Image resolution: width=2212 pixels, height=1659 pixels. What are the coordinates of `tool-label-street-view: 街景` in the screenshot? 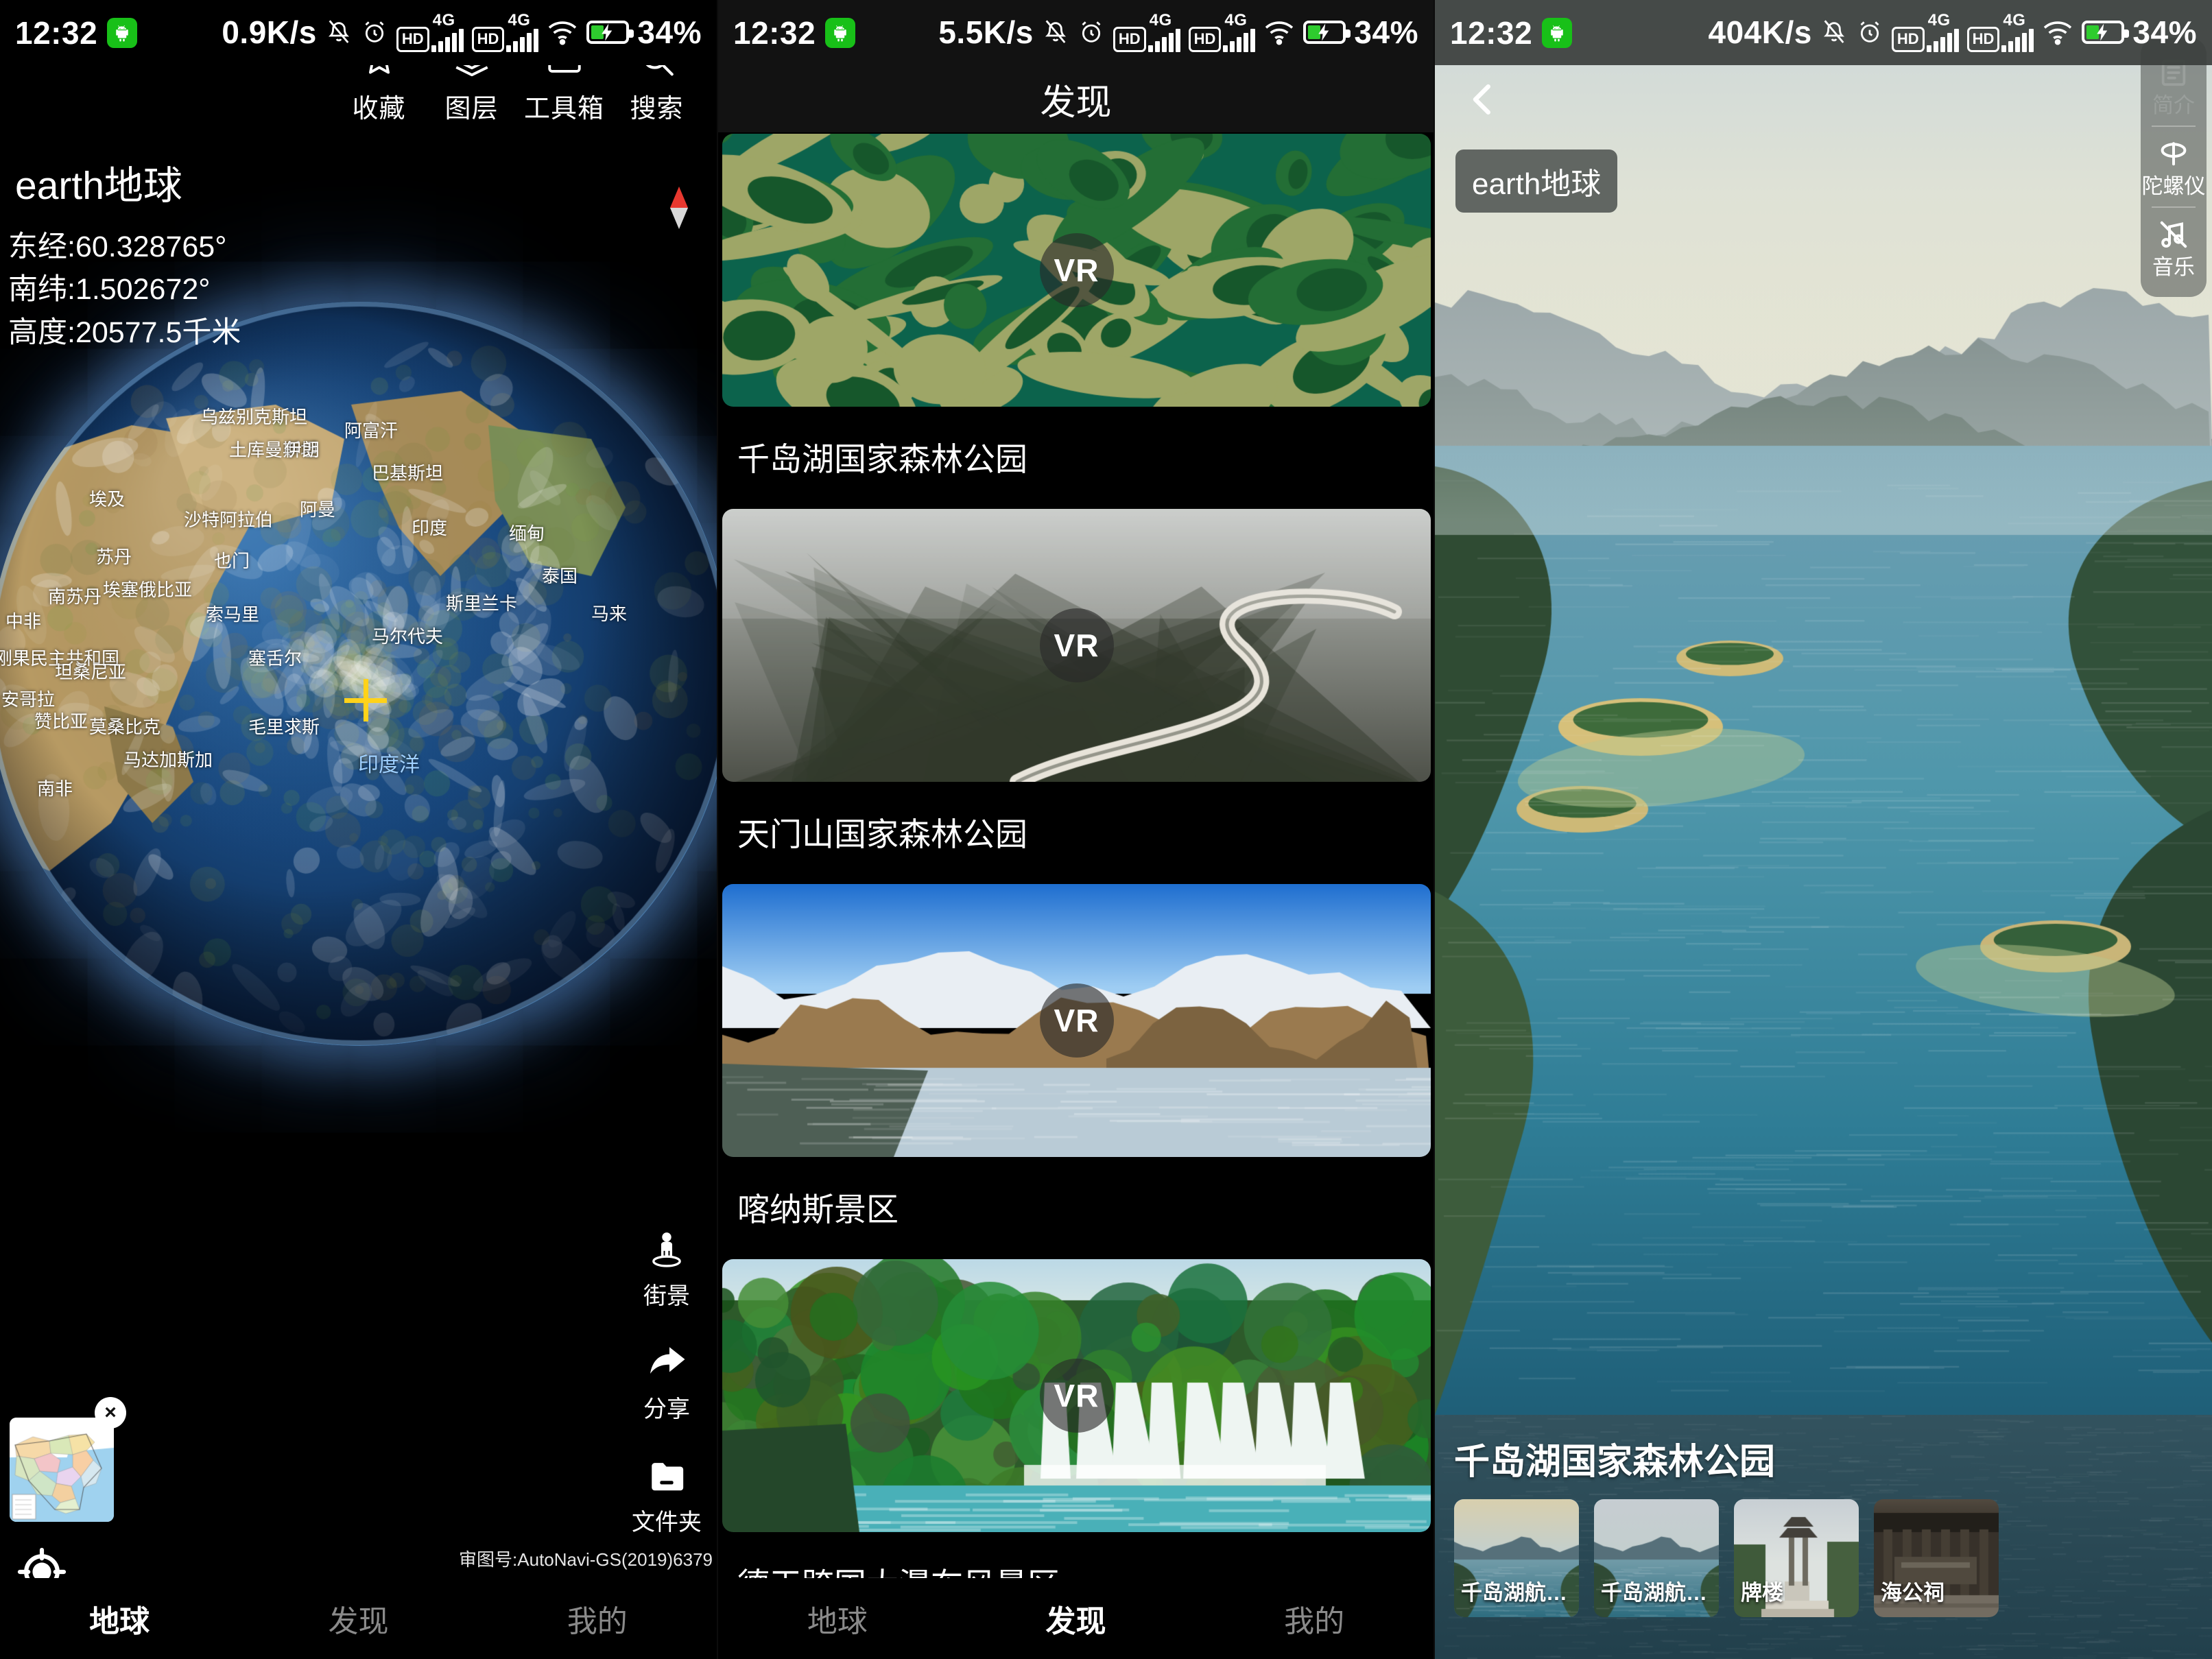 It's located at (666, 1296).